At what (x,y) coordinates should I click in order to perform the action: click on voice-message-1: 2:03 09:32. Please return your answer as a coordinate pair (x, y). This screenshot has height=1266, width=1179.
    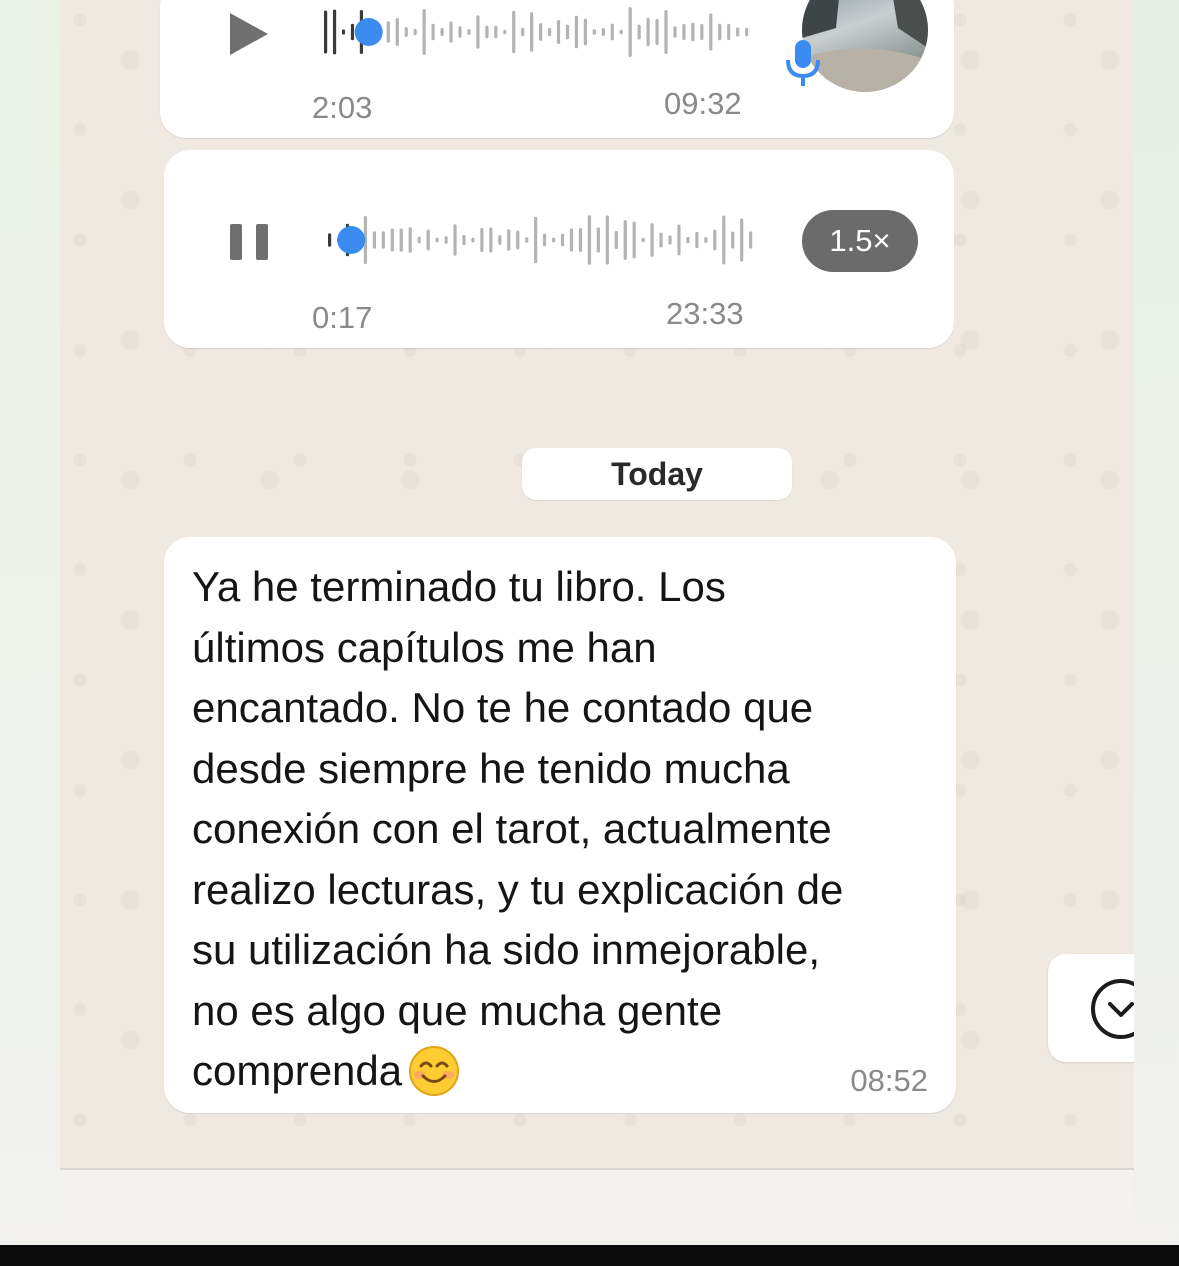
    Looking at the image, I should click on (557, 69).